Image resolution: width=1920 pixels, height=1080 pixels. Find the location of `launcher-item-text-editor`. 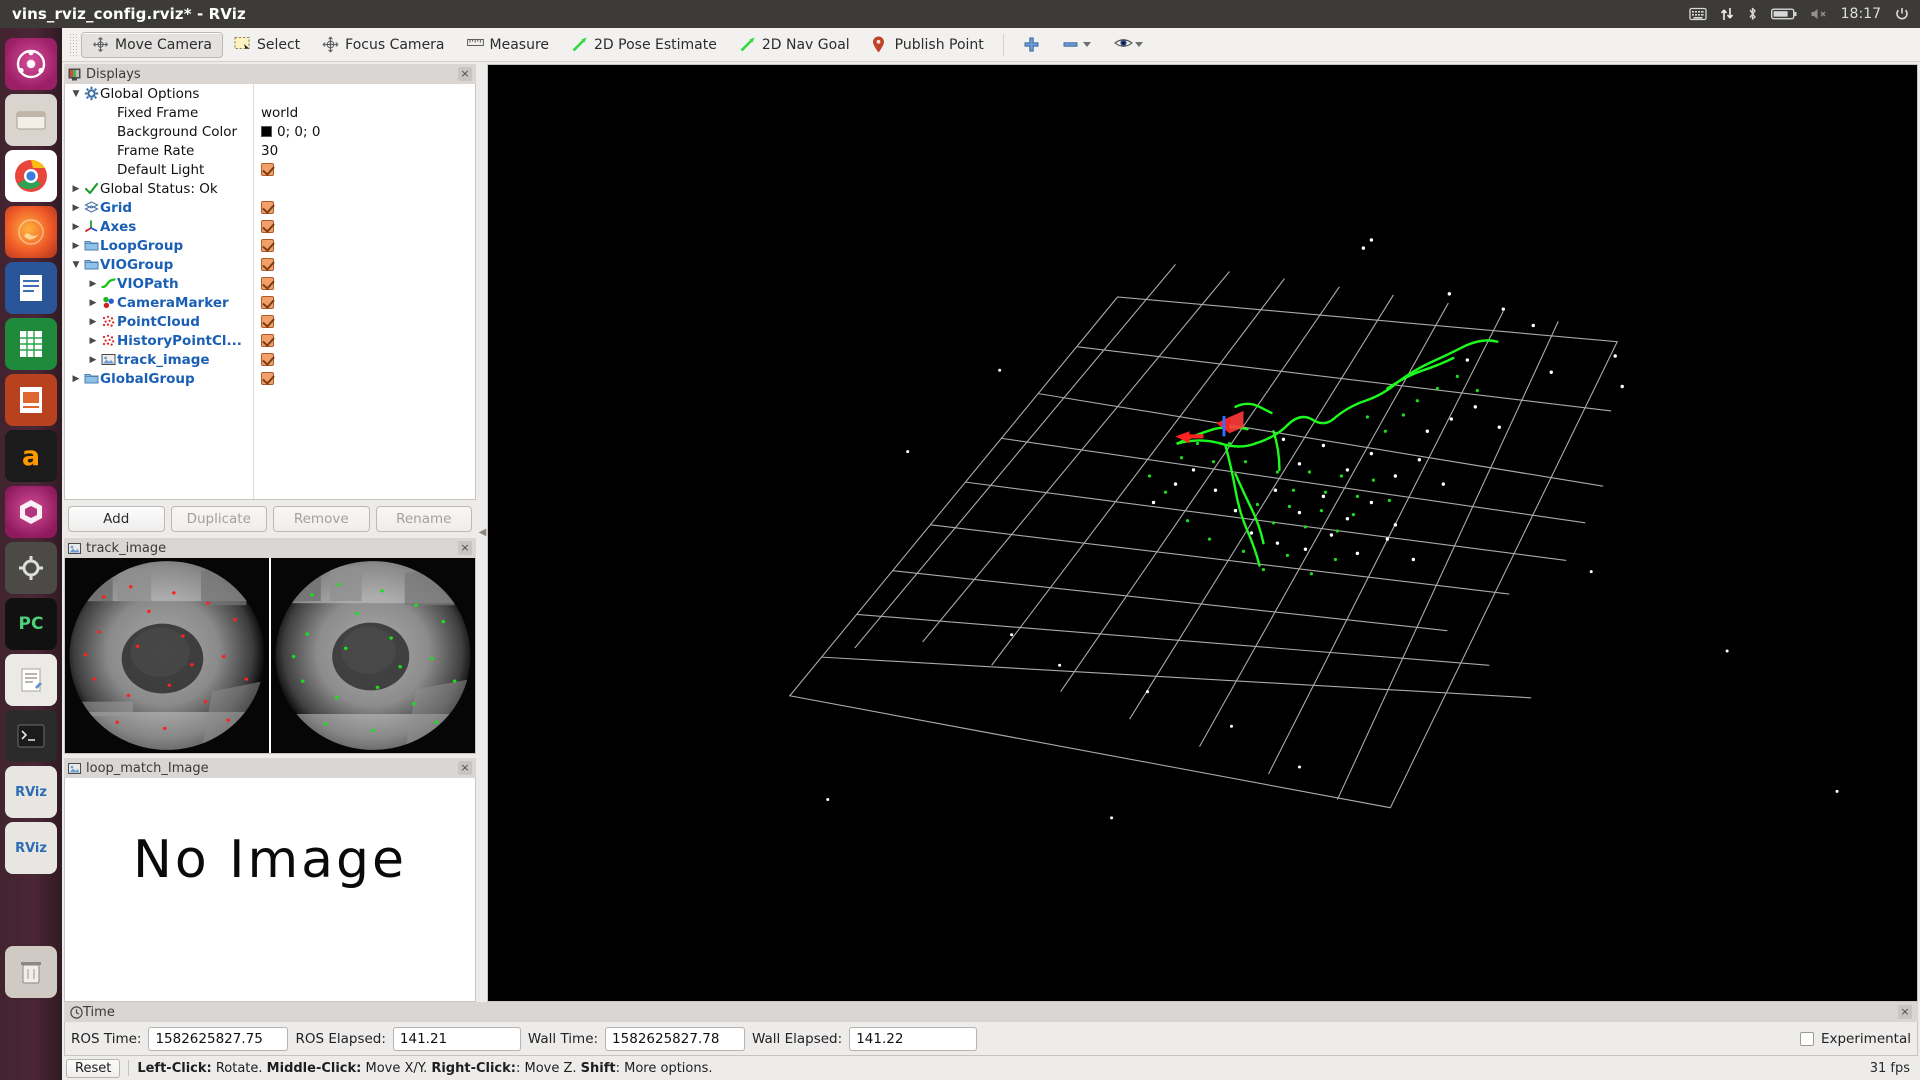

launcher-item-text-editor is located at coordinates (31, 680).